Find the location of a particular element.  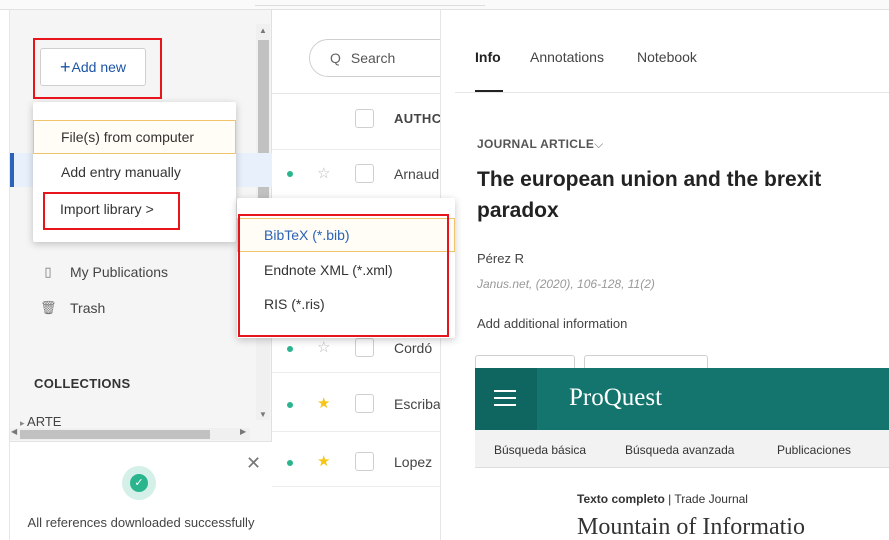

check-icon: ✓ is located at coordinates (139, 483).